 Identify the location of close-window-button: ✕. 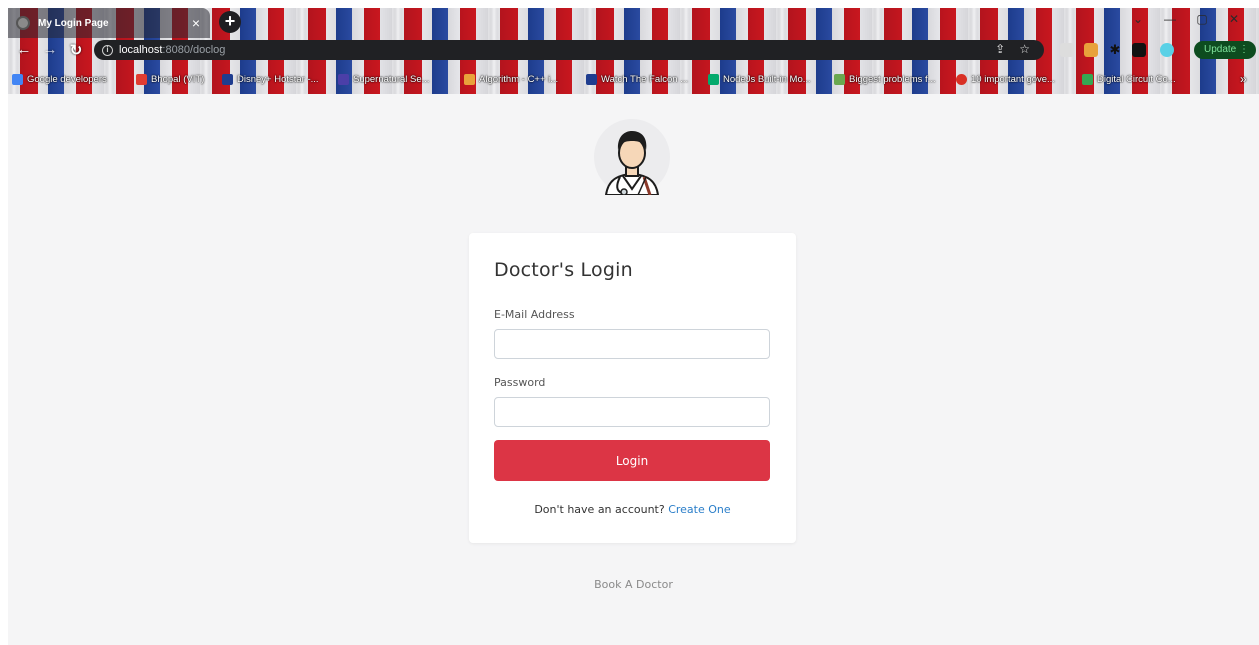
(1234, 19).